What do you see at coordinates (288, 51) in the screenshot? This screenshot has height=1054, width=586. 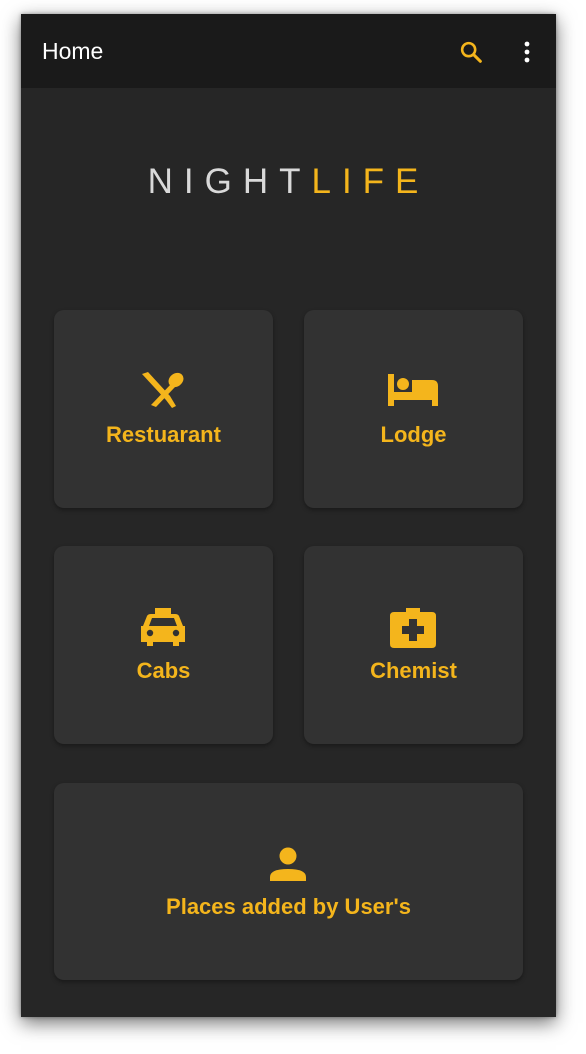 I see `app-bar: Home` at bounding box center [288, 51].